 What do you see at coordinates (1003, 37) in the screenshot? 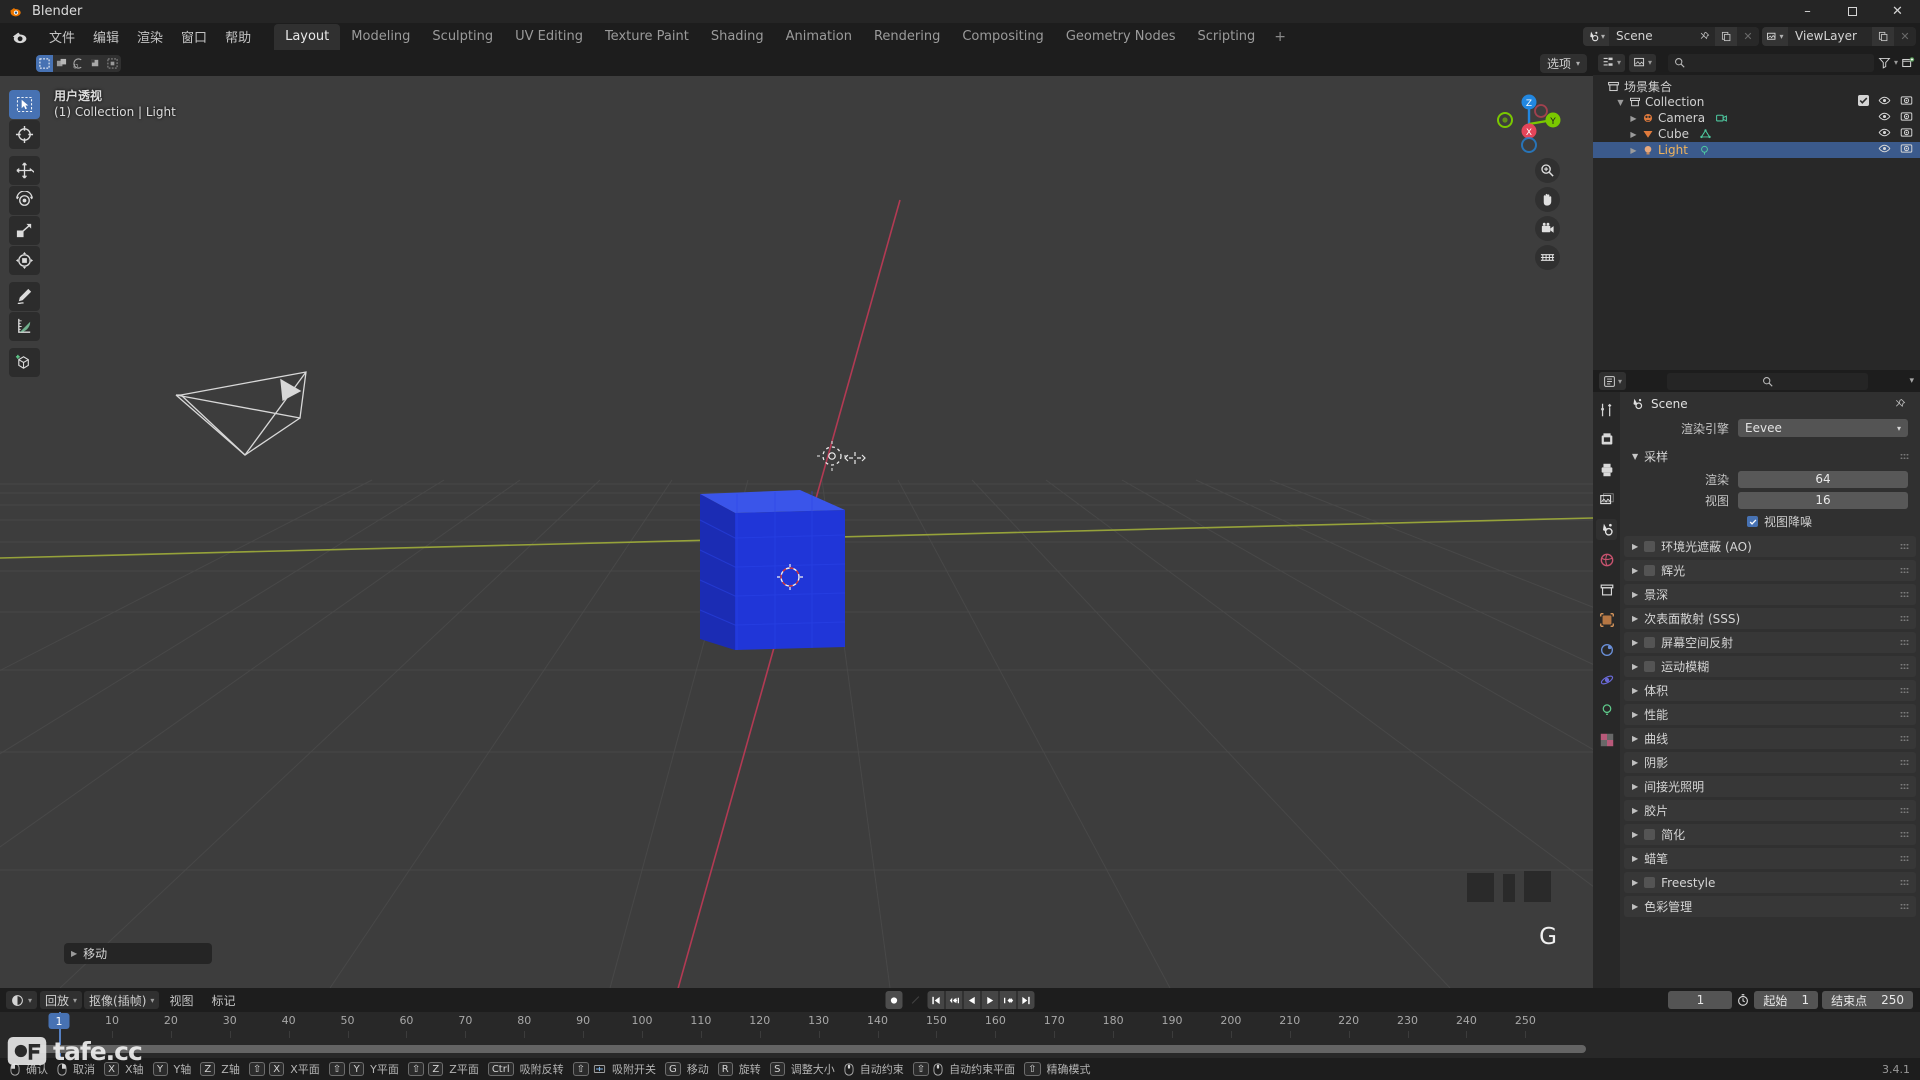
I see `workspace-tab-compositing: Compositing` at bounding box center [1003, 37].